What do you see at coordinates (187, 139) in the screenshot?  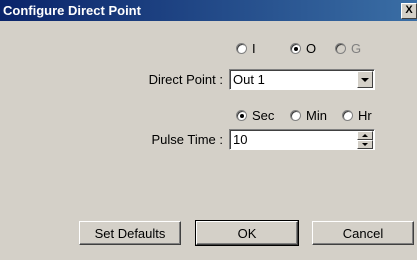 I see `pulse-time-label: Pulse Time :` at bounding box center [187, 139].